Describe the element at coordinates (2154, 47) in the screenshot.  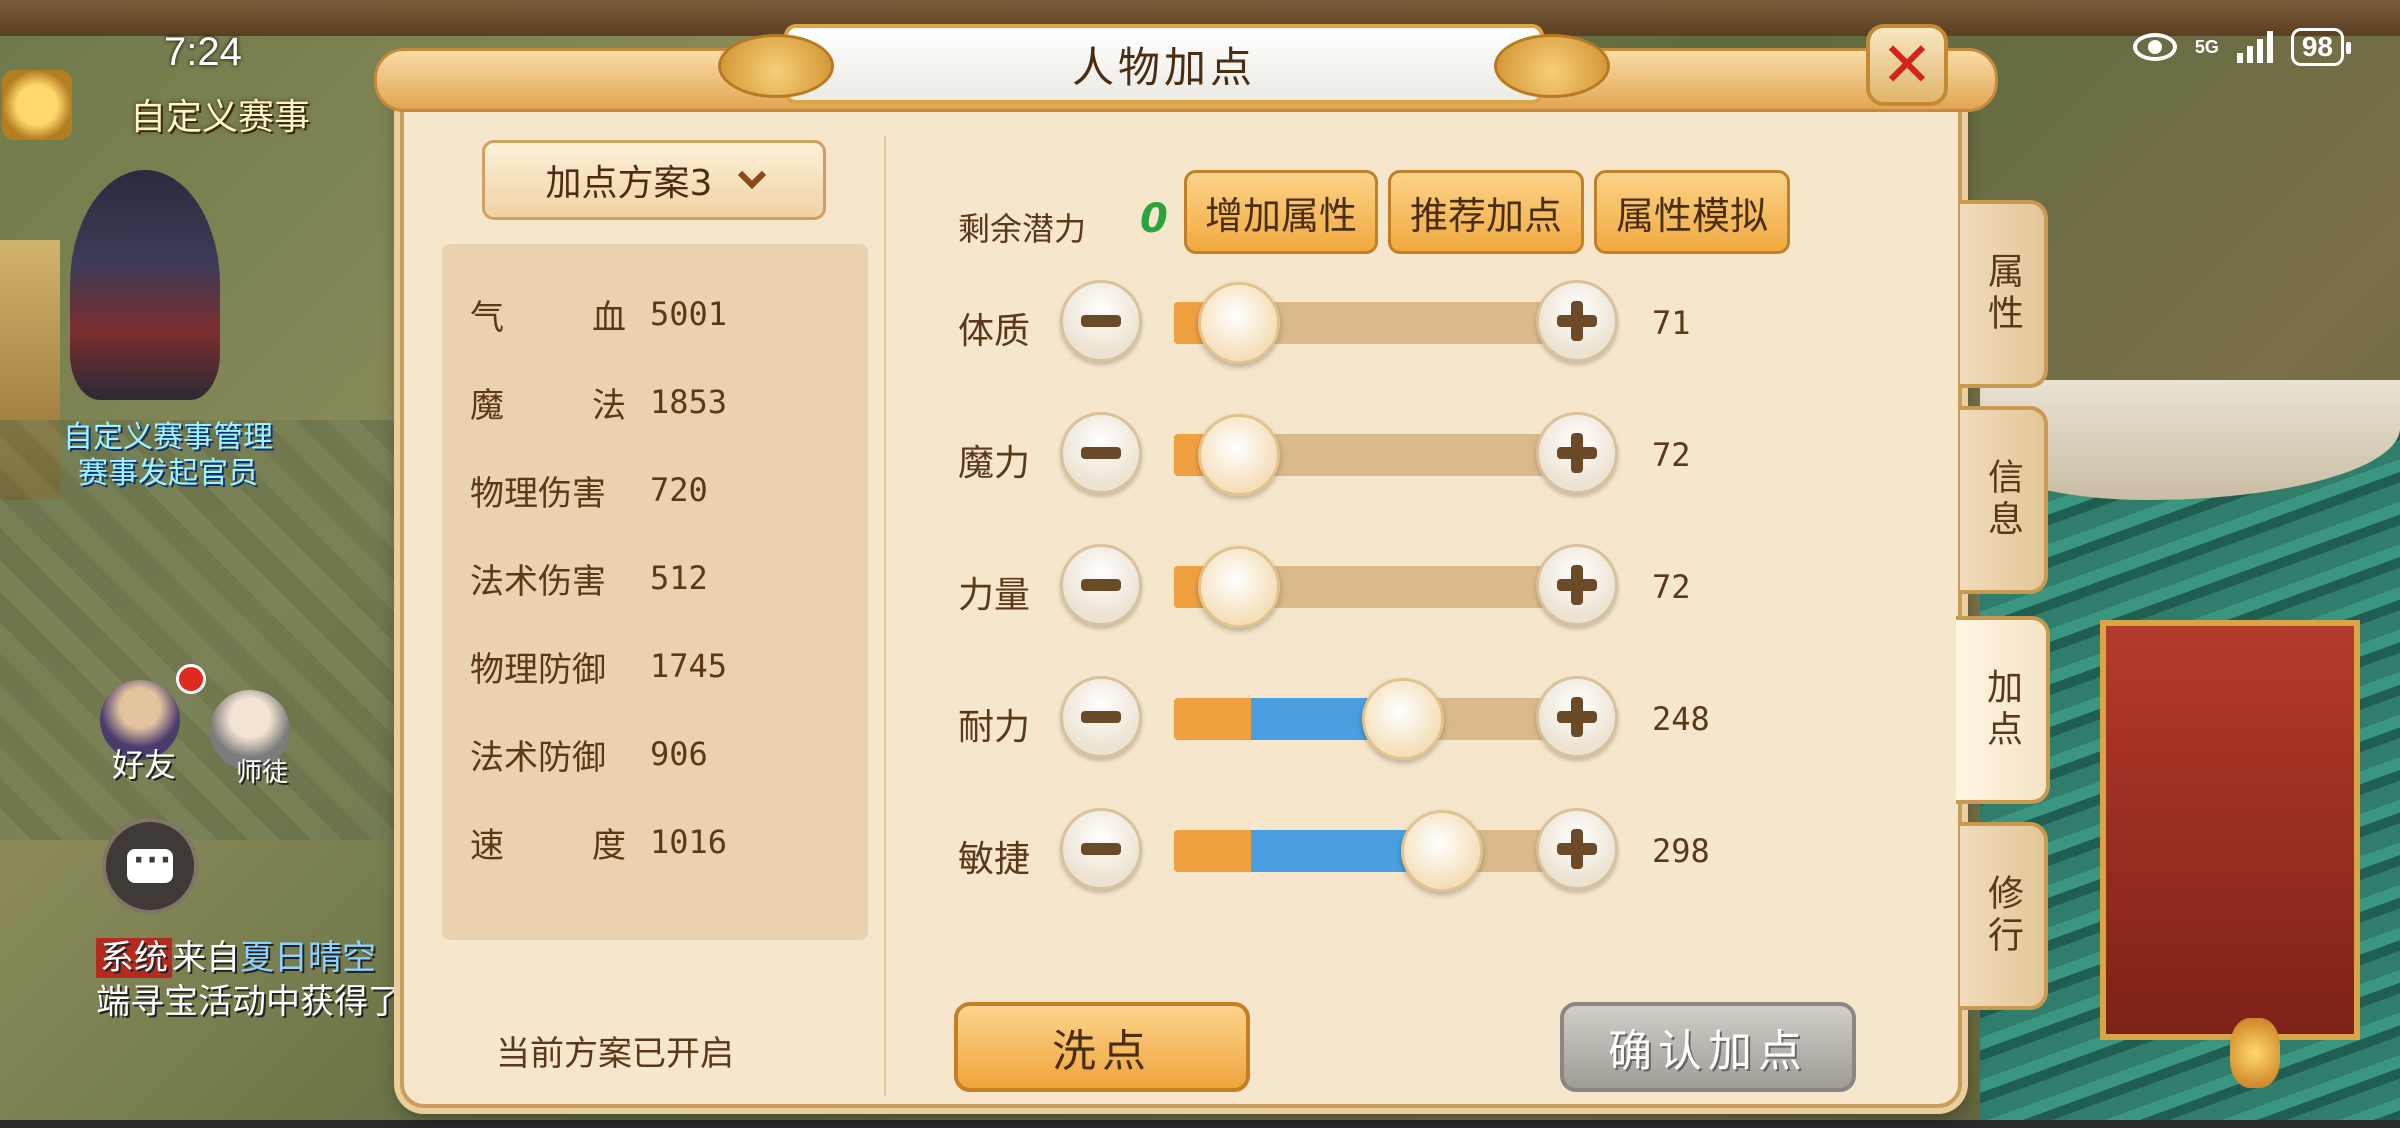
I see `eye-icon` at that location.